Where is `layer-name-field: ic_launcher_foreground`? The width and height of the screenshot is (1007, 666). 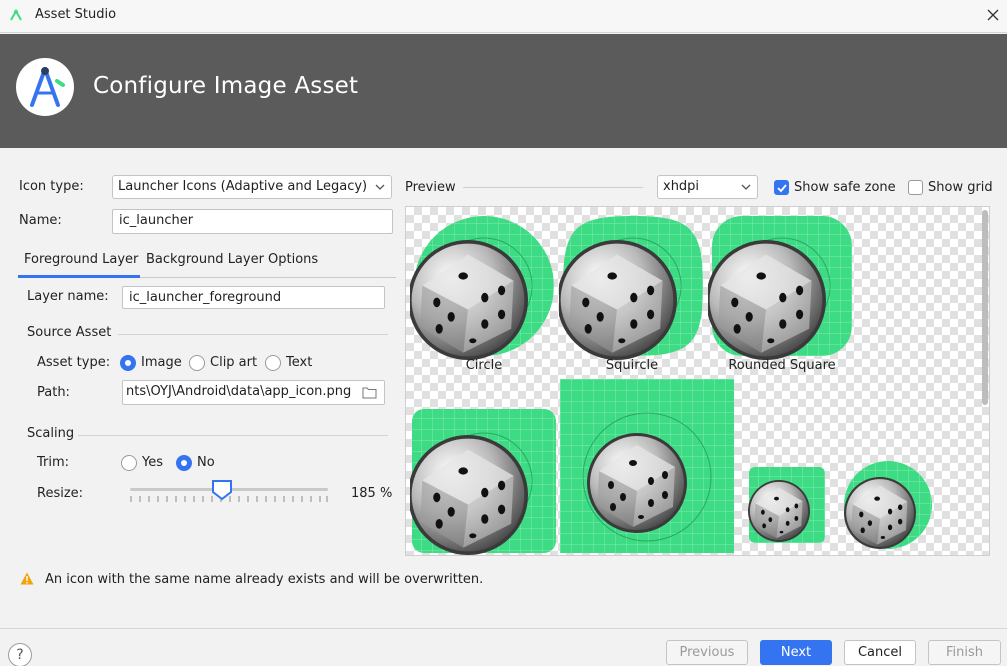 layer-name-field: ic_launcher_foreground is located at coordinates (253, 297).